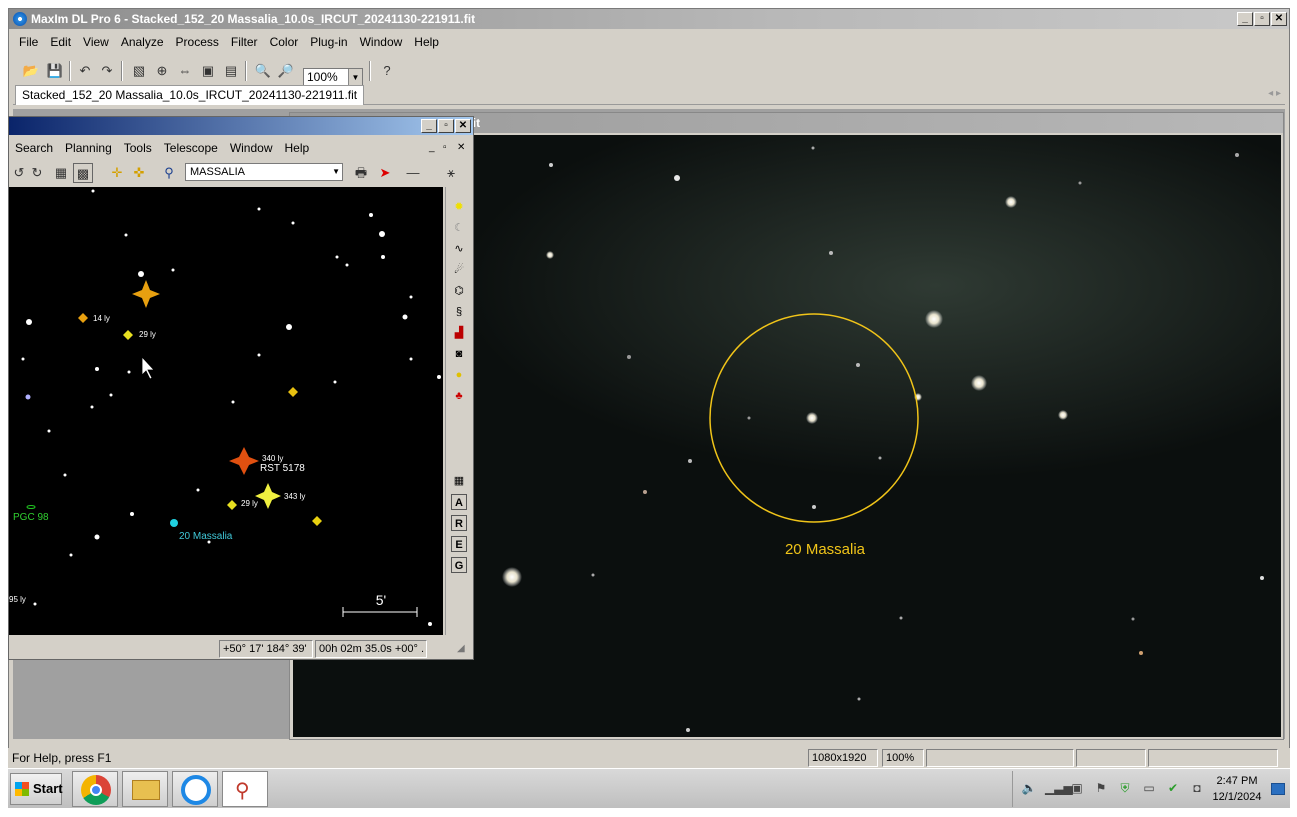 This screenshot has height=817, width=1297. I want to click on menu-view: View, so click(96, 42).